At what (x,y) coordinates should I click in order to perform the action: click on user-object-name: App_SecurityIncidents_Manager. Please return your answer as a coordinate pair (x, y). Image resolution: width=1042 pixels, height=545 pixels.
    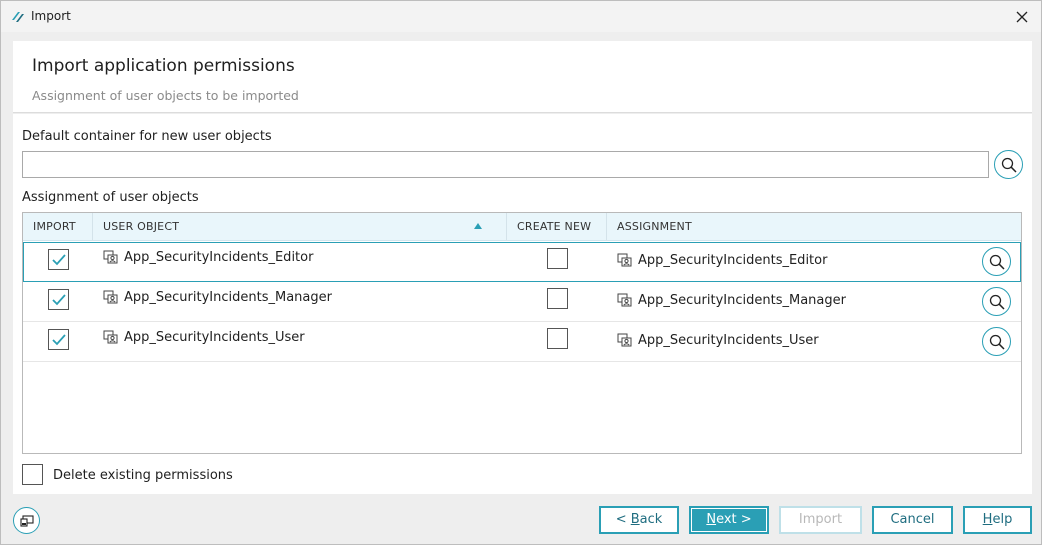
    Looking at the image, I should click on (228, 297).